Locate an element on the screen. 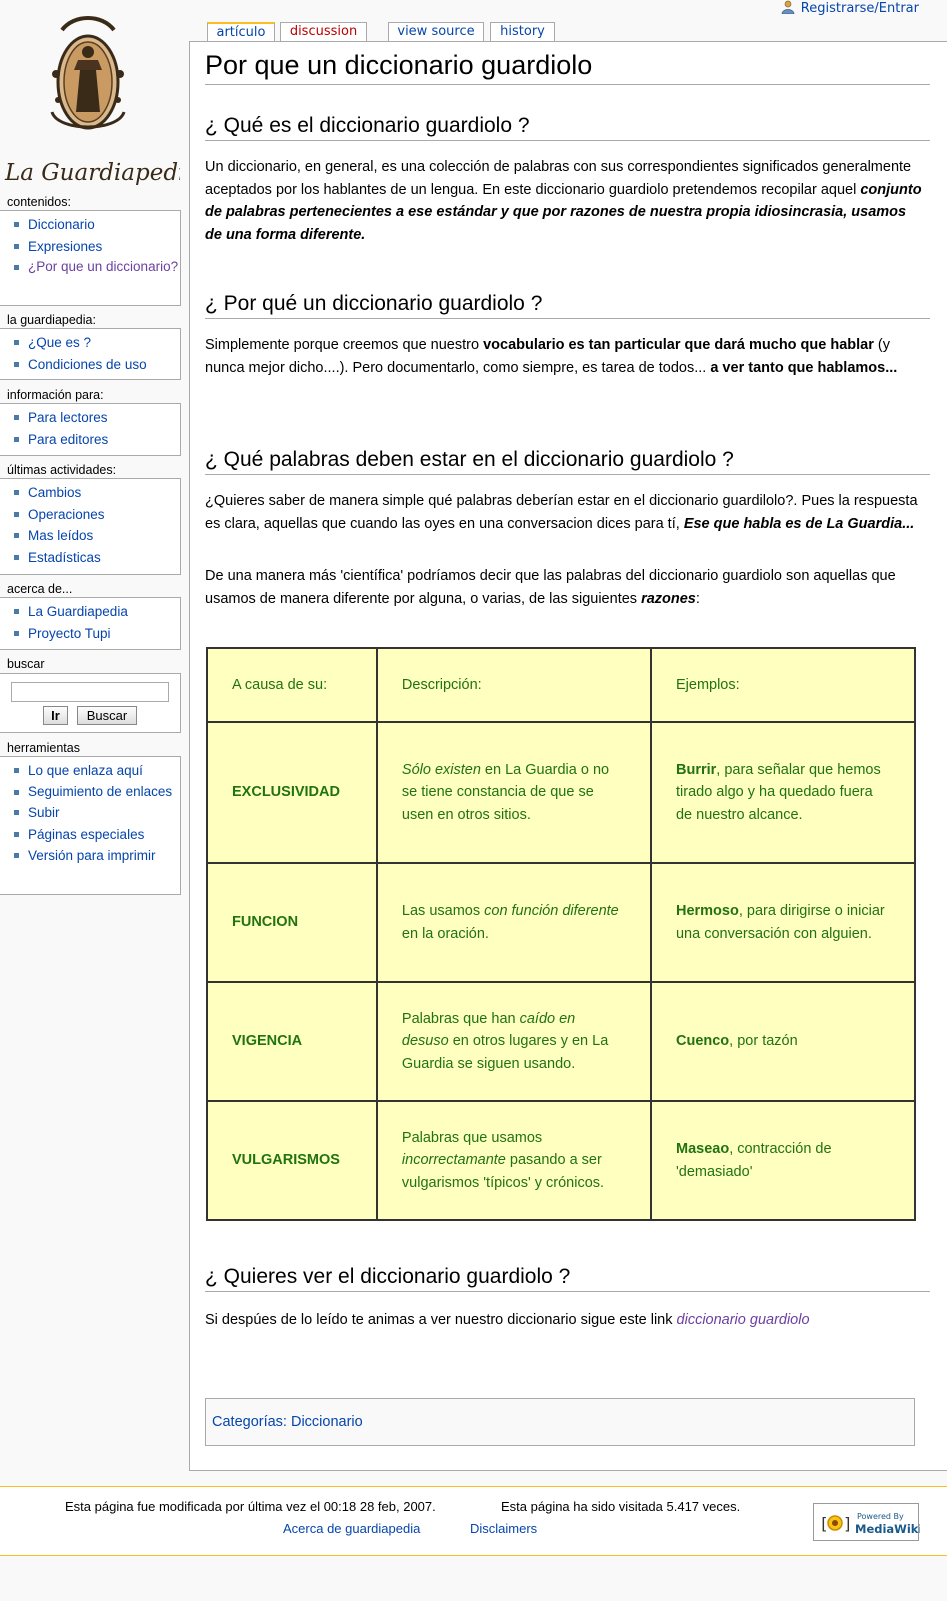  sidebar-item-operaciones: Operaciones is located at coordinates (97, 515).